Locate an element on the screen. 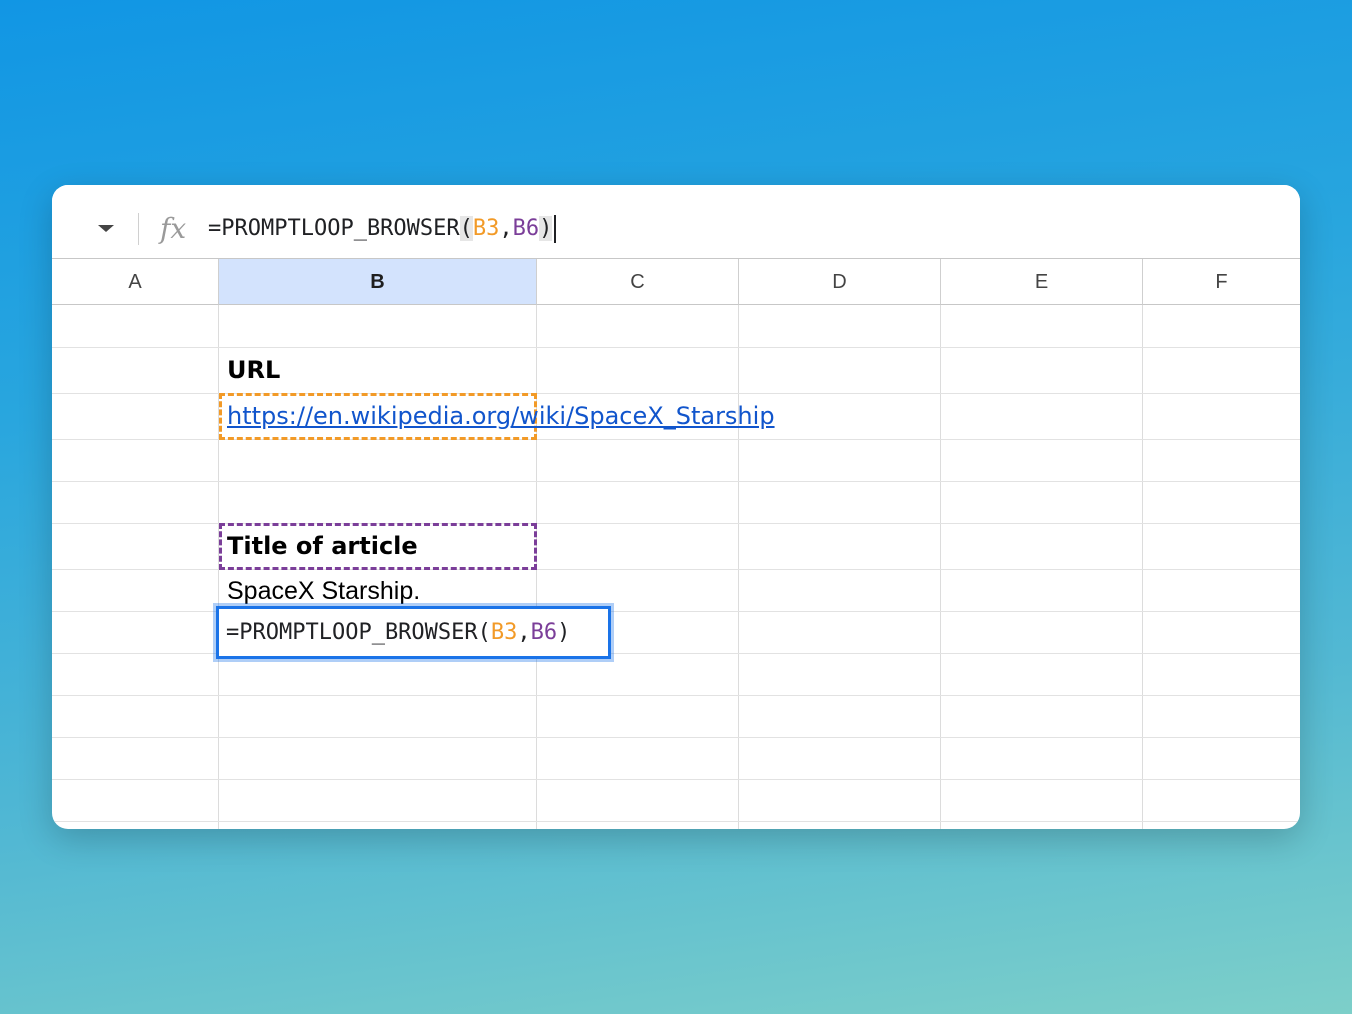 The image size is (1352, 1014). active-cell-editor: =PROMPTLOOP_BROWSER(B3,B6) is located at coordinates (413, 632).